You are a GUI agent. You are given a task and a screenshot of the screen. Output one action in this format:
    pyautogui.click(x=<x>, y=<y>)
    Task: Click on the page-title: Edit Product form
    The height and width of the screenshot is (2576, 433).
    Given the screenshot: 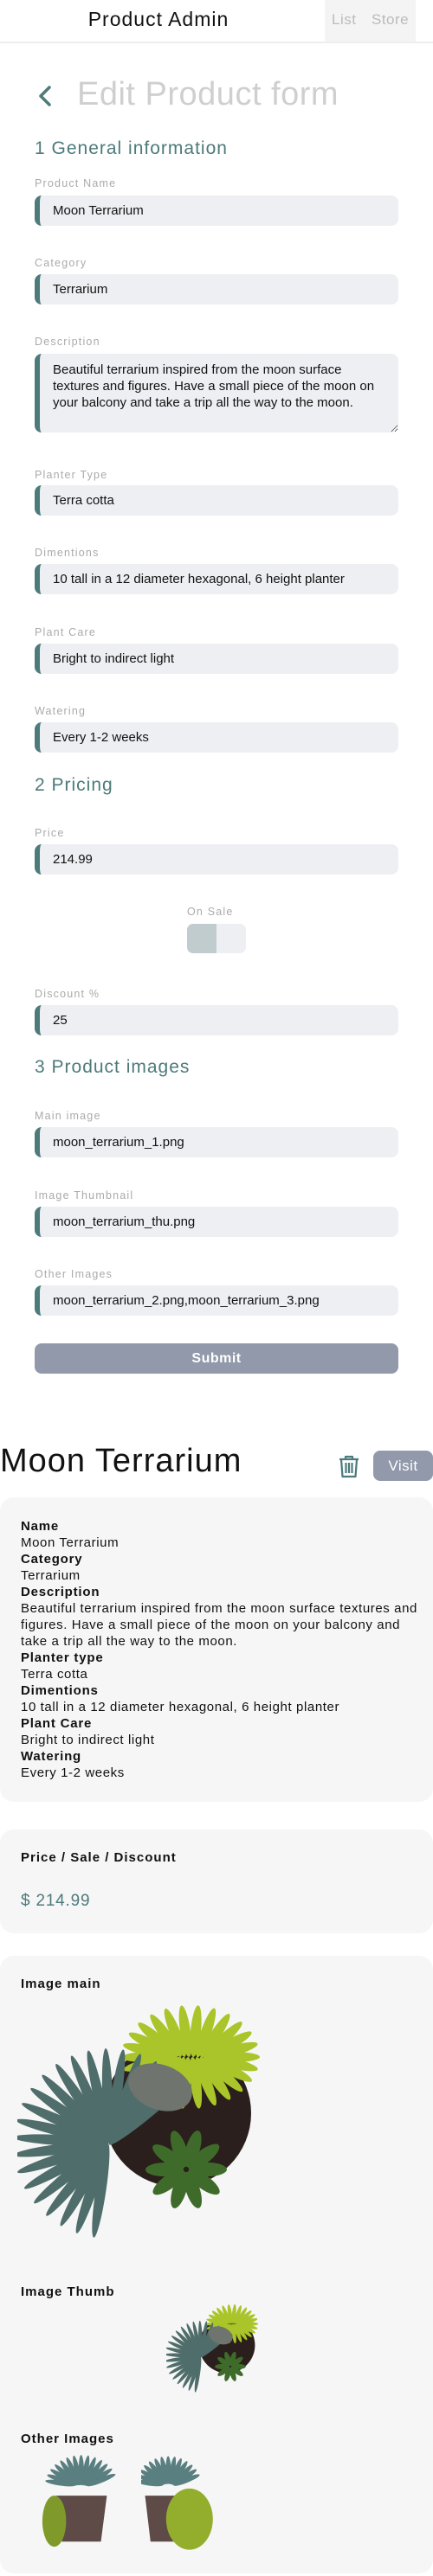 What is the action you would take?
    pyautogui.click(x=208, y=94)
    